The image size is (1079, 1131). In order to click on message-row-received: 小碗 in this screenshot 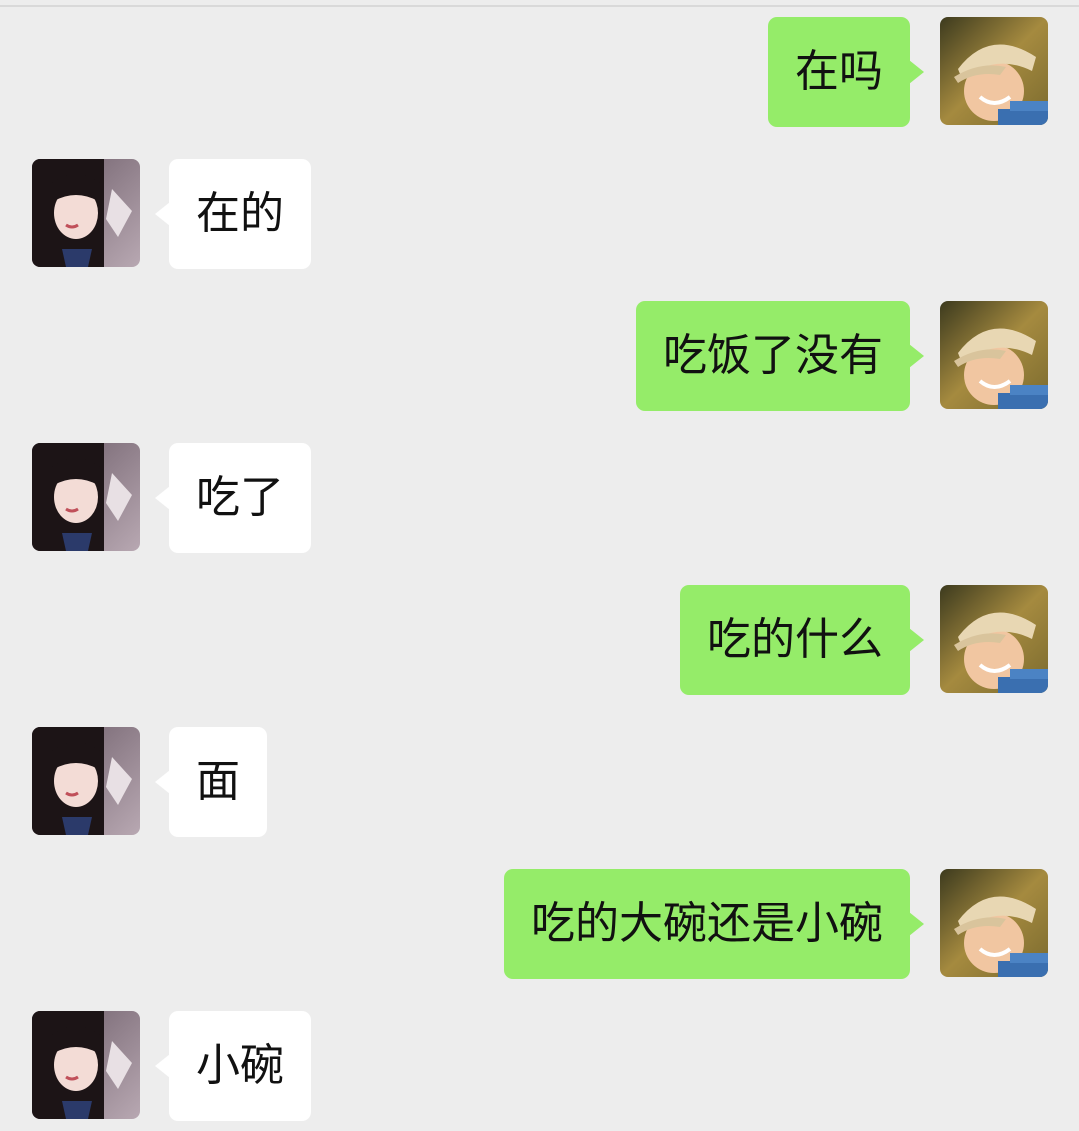, I will do `click(539, 1066)`.